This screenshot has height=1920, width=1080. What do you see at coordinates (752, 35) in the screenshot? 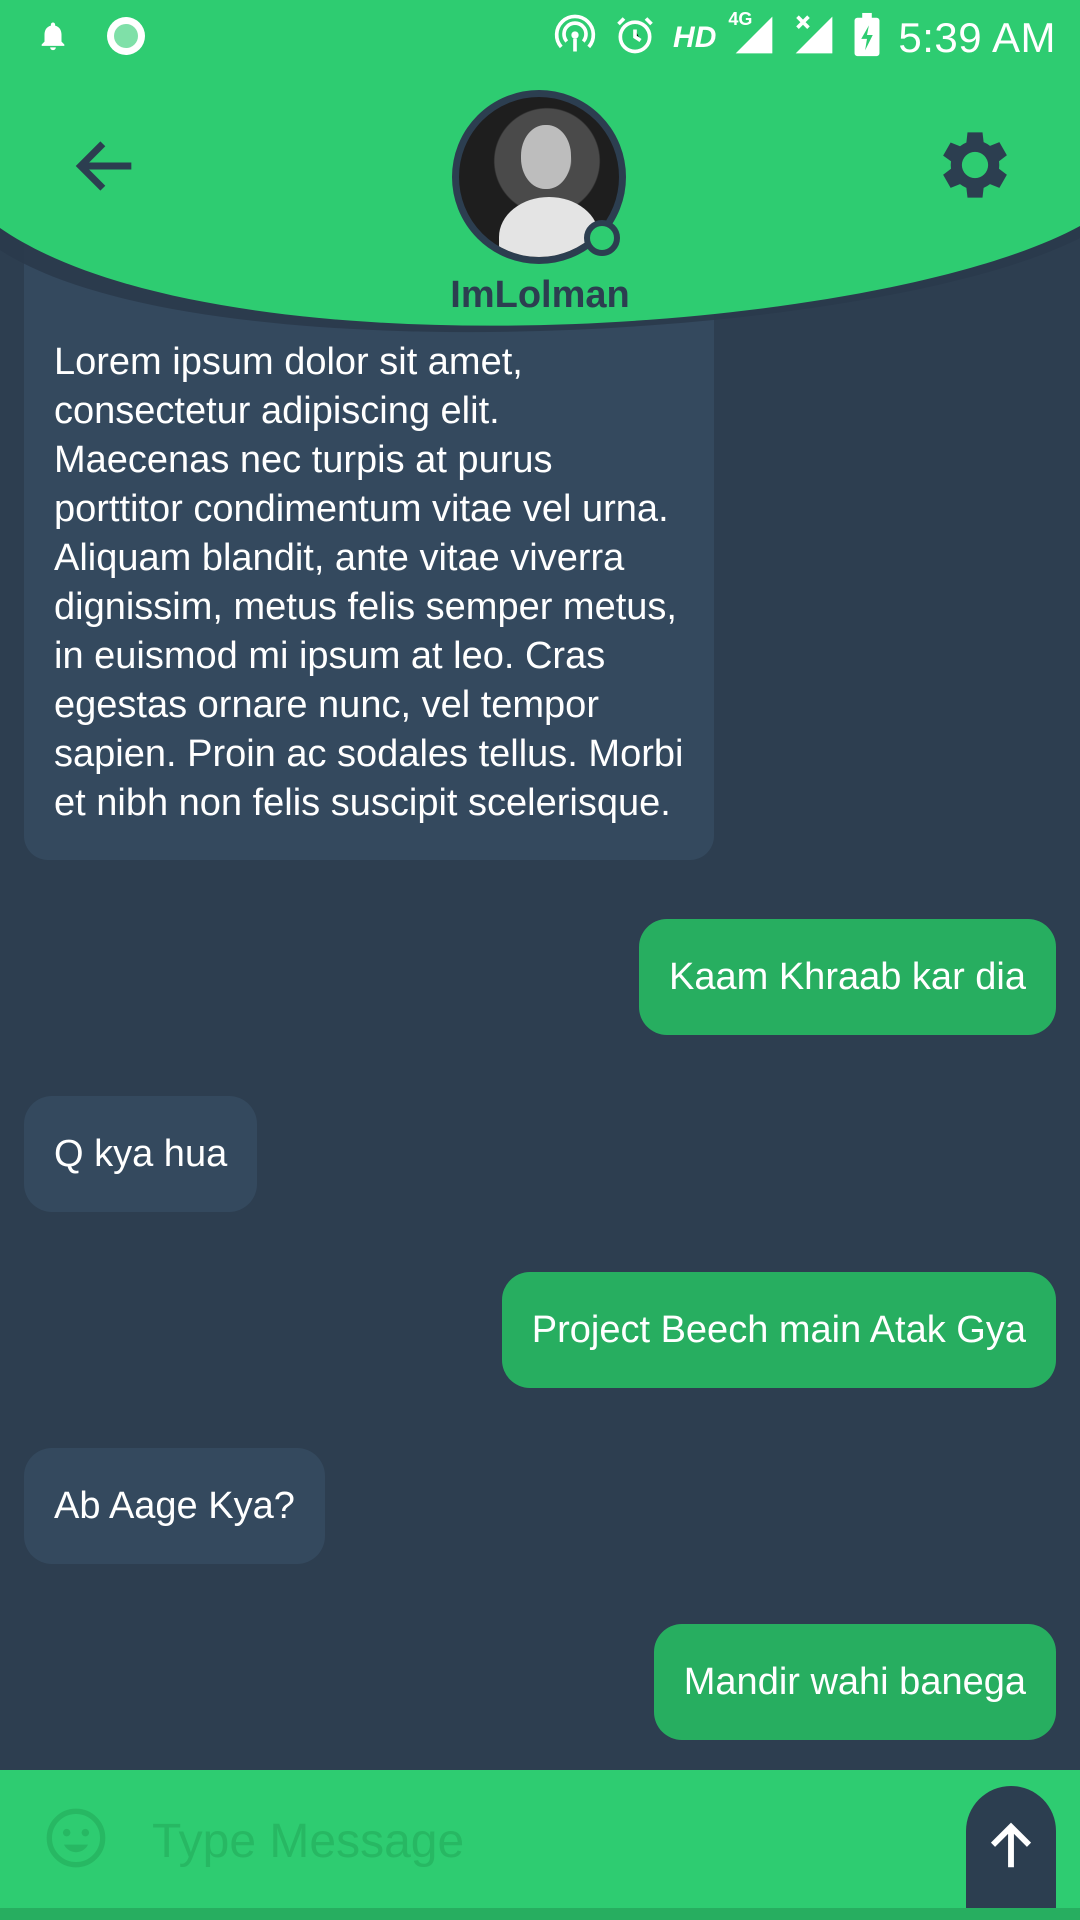
I see `signal-icon: 4G` at bounding box center [752, 35].